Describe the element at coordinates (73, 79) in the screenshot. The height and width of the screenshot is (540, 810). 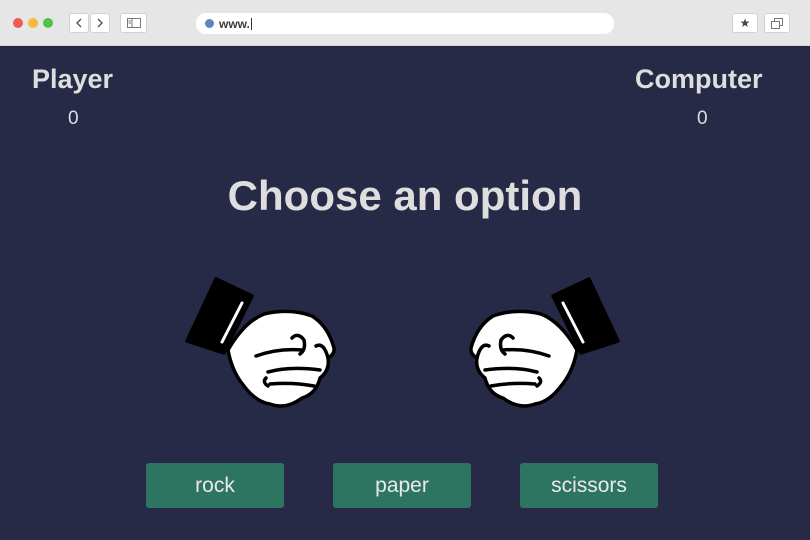
I see `player-label: Player` at that location.